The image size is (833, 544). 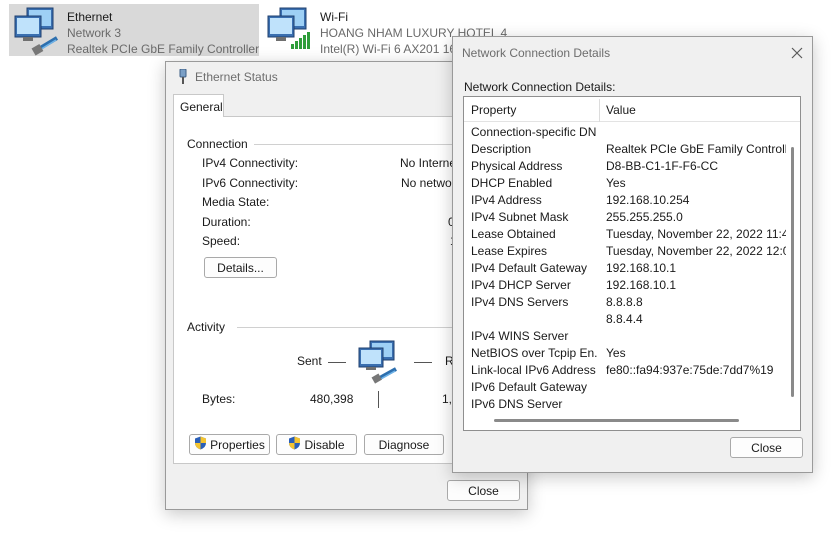 I want to click on property-cell: IPv6 Default Gateway, so click(x=529, y=387).